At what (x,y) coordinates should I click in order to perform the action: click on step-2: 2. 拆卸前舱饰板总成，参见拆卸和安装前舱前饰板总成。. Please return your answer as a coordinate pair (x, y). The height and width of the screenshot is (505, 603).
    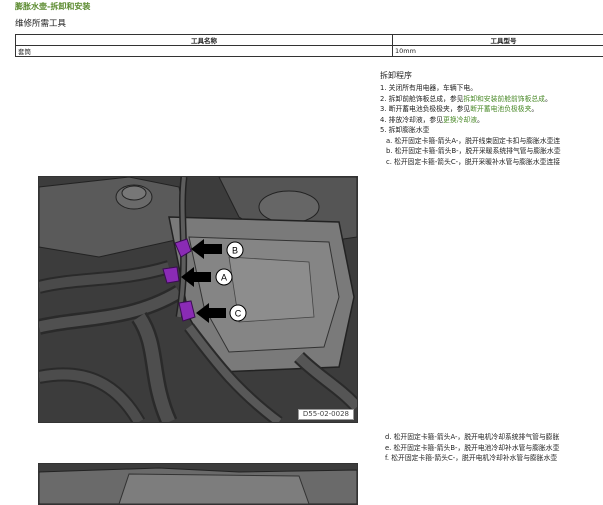
    Looking at the image, I should click on (491, 99).